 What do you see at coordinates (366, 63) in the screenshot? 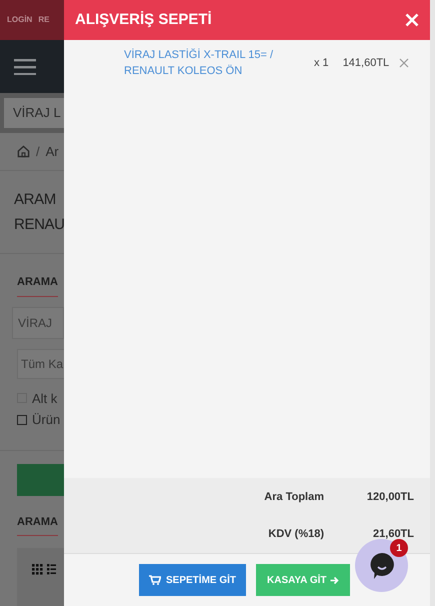
I see `item-price: 141,60TL` at bounding box center [366, 63].